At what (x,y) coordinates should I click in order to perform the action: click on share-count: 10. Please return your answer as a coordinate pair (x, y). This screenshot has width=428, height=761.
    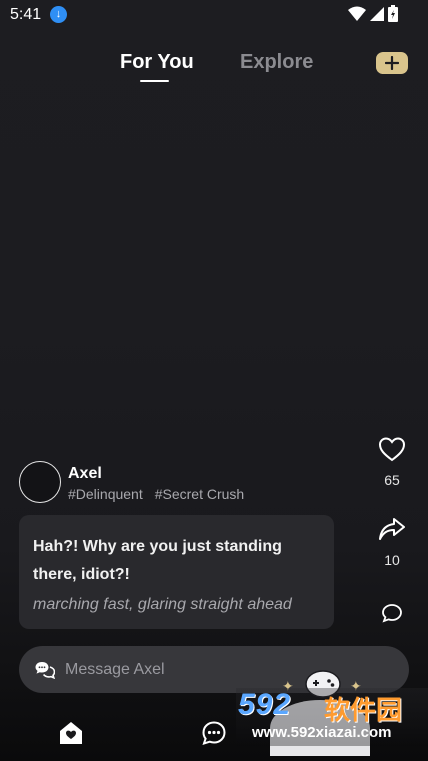
    Looking at the image, I should click on (392, 560).